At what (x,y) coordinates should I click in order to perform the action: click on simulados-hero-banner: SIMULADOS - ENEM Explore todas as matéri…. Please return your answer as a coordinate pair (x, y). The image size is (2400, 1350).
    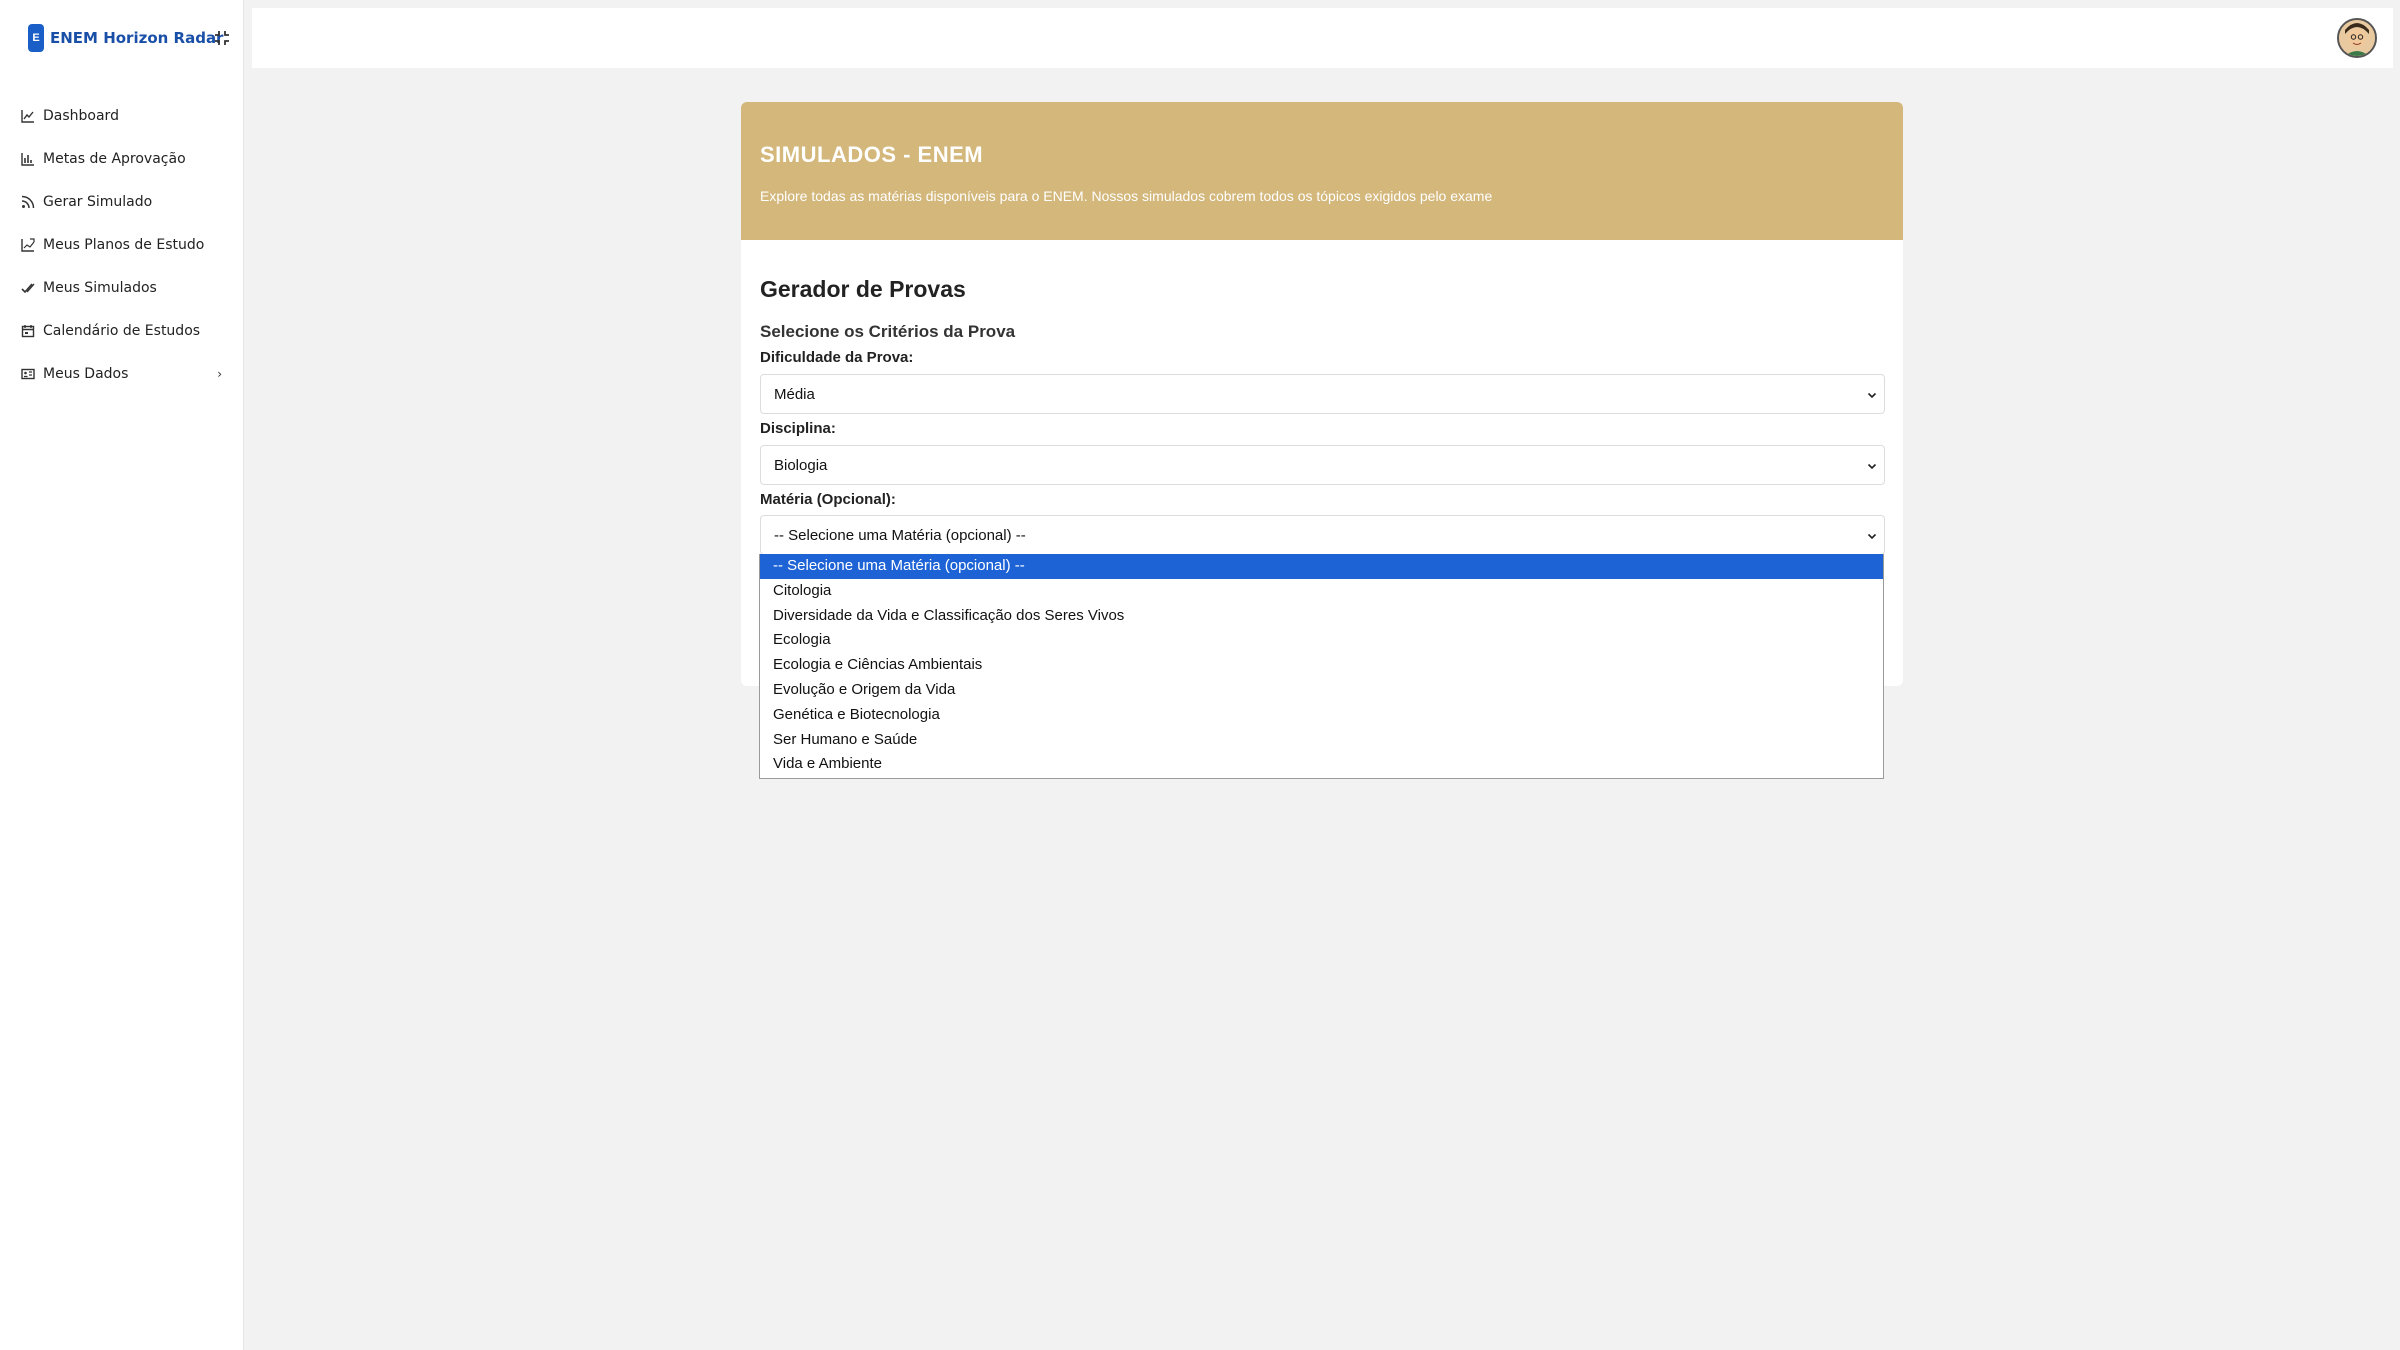
    Looking at the image, I should click on (1322, 171).